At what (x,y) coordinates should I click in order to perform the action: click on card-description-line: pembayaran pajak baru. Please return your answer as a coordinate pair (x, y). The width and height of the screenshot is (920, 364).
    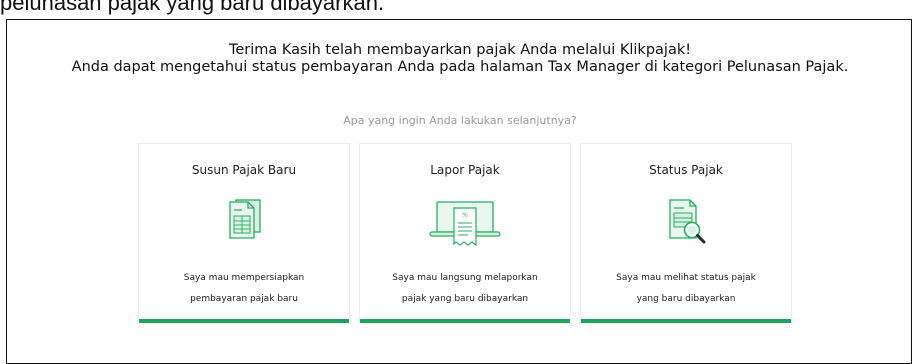
    Looking at the image, I should click on (244, 299).